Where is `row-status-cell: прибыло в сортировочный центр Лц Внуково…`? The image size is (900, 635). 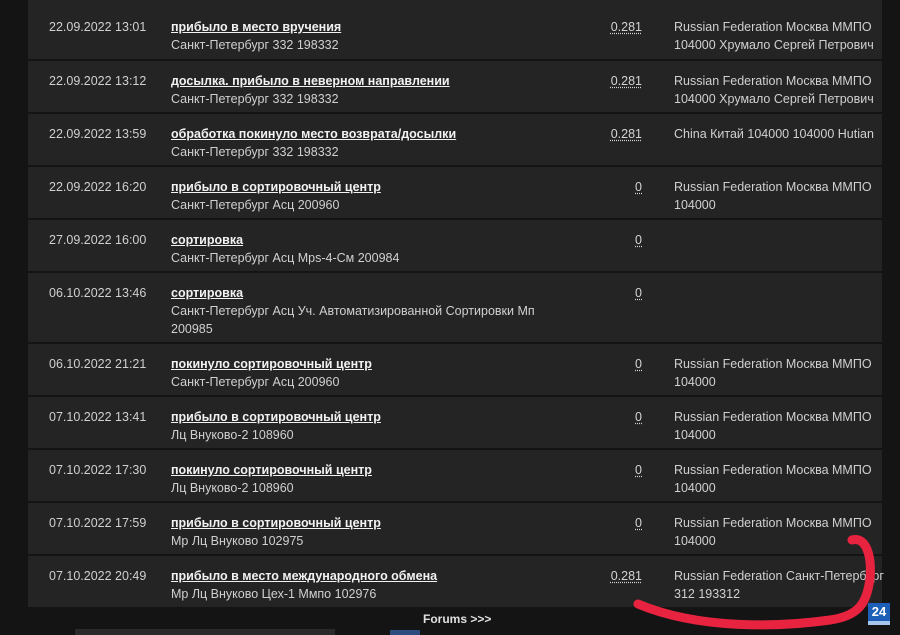 row-status-cell: прибыло в сортировочный центр Лц Внуково… is located at coordinates (371, 426).